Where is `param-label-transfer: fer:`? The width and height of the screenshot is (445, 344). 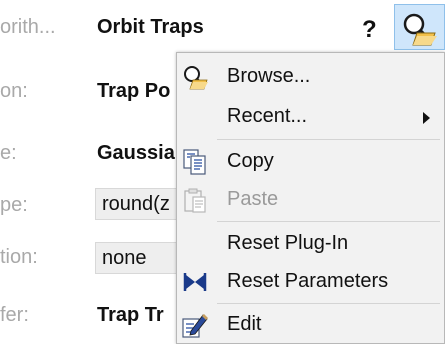 param-label-transfer: fer: is located at coordinates (14, 315).